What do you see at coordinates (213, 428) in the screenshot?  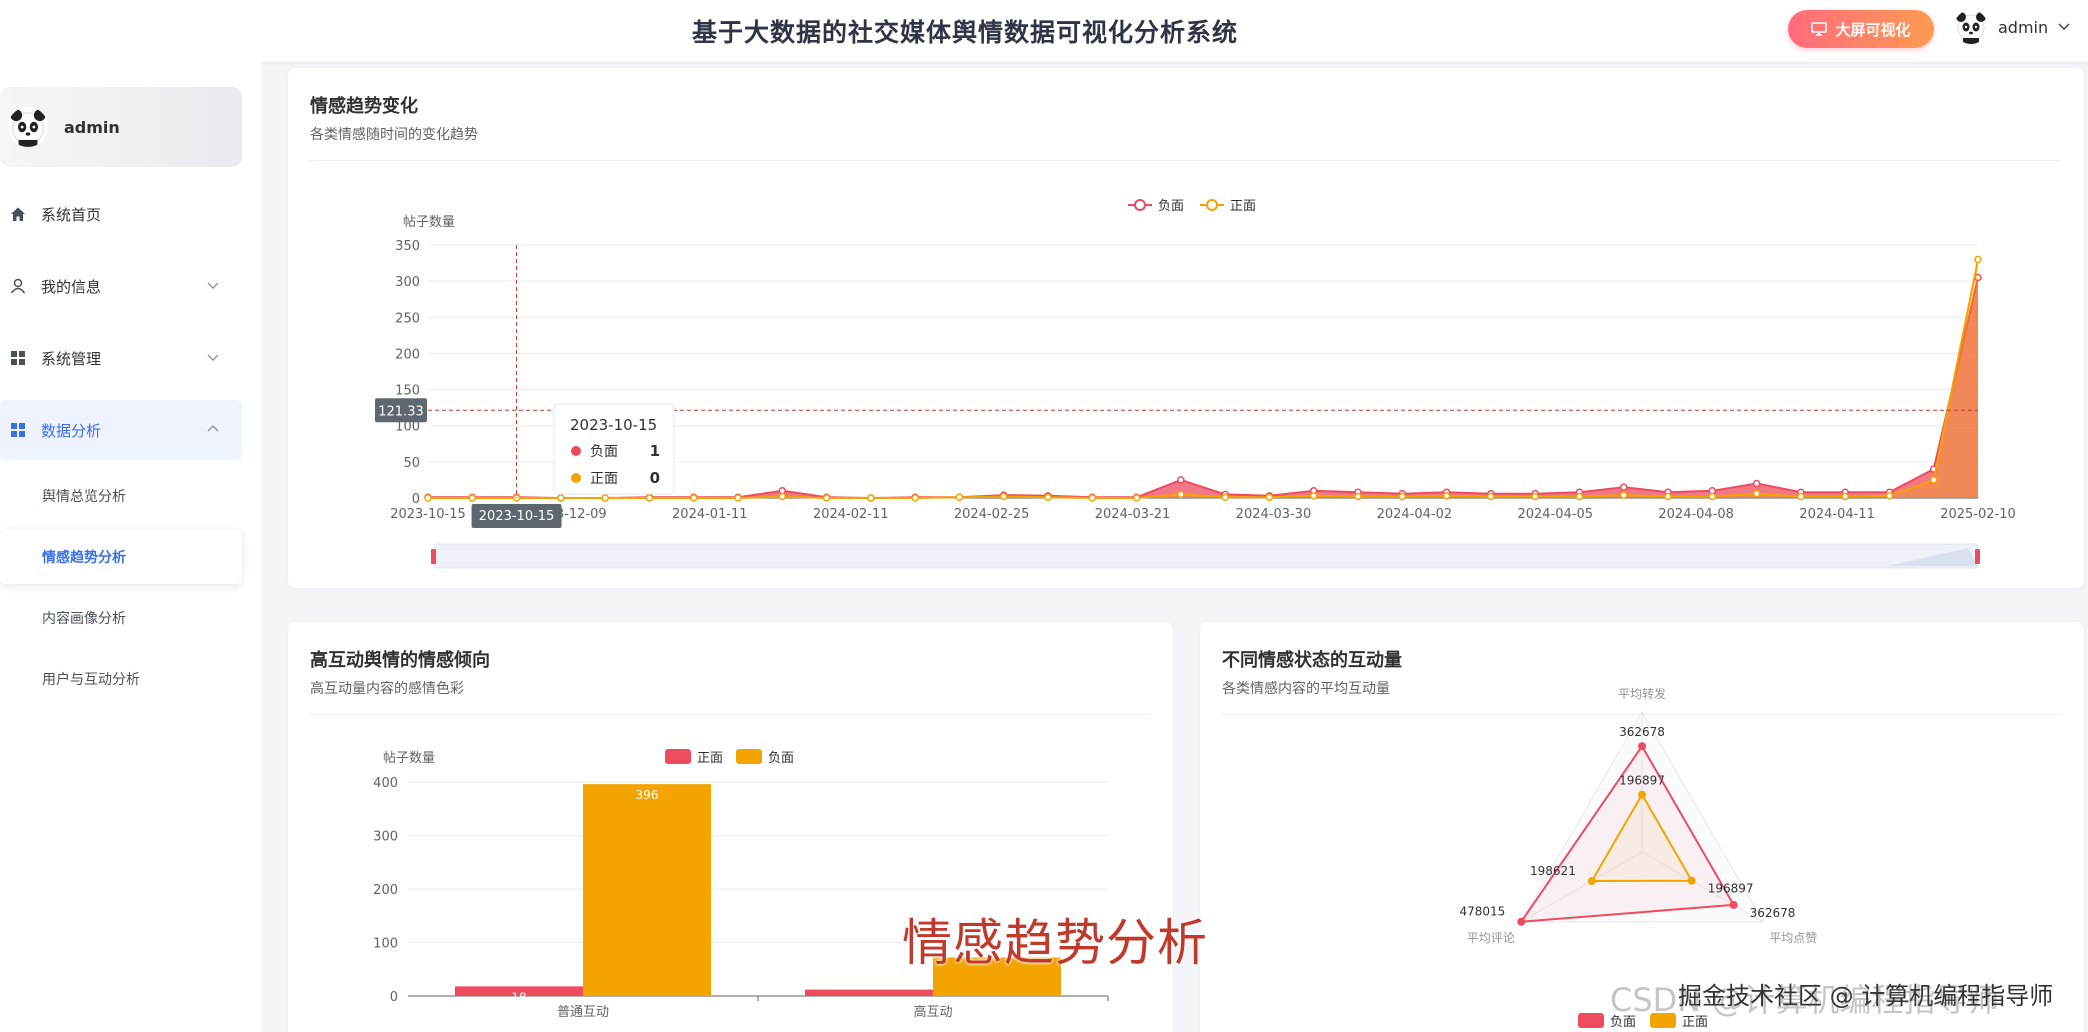 I see `chevron-up-icon` at bounding box center [213, 428].